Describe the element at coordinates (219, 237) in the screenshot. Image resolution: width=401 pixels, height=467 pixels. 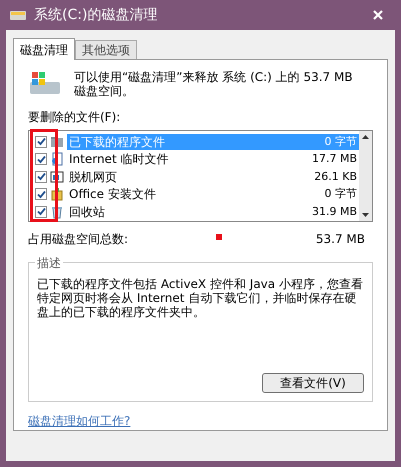
I see `annotation-marker` at that location.